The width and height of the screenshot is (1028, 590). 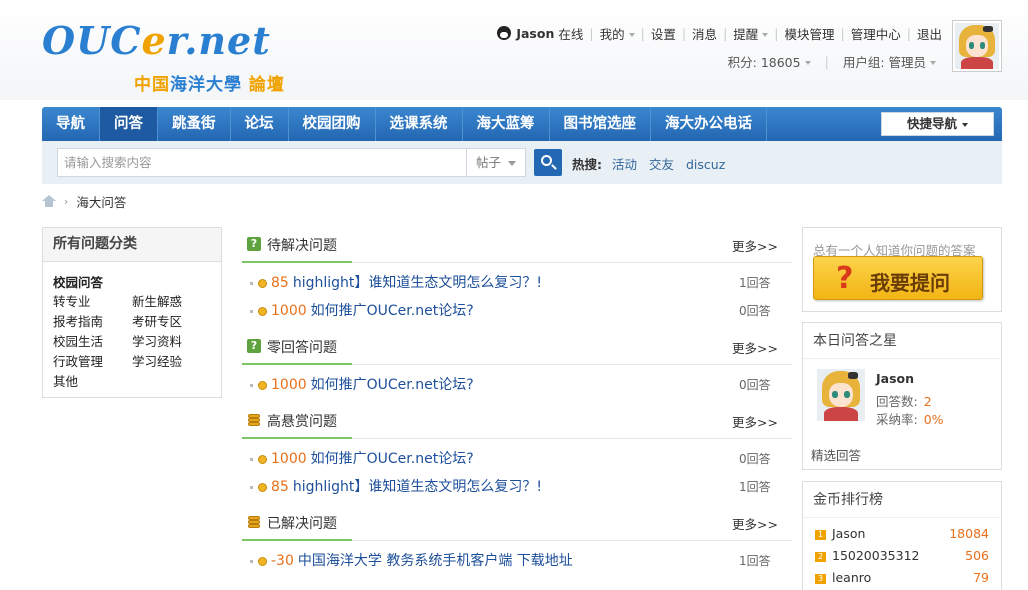 I want to click on ranking-row: 1 Jason 18084, so click(x=902, y=534).